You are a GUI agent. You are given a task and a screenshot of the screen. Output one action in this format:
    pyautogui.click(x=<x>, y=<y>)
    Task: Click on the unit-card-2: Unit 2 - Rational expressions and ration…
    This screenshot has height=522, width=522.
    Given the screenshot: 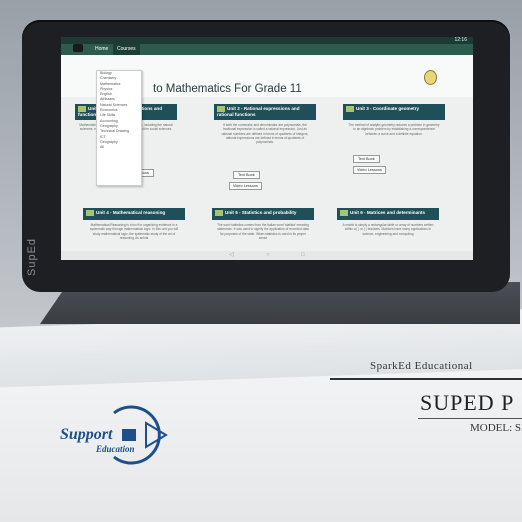 What is the action you would take?
    pyautogui.click(x=265, y=125)
    